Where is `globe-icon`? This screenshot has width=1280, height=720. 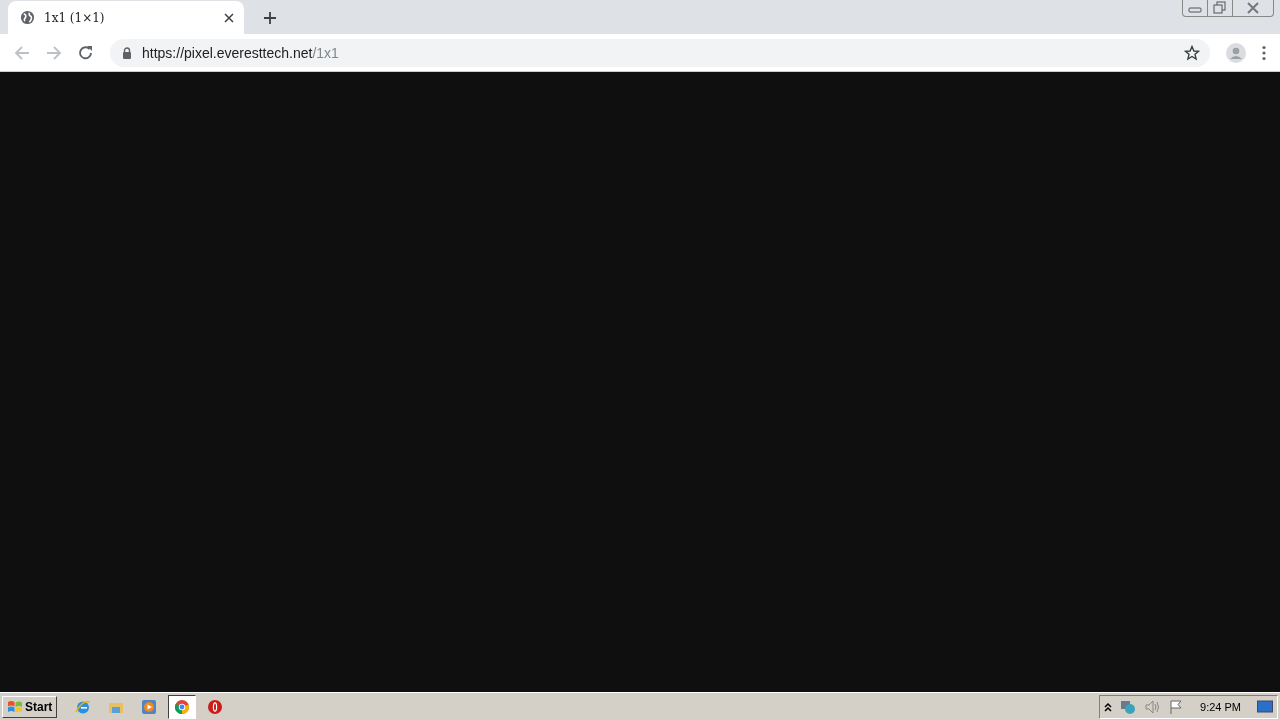 globe-icon is located at coordinates (27, 17).